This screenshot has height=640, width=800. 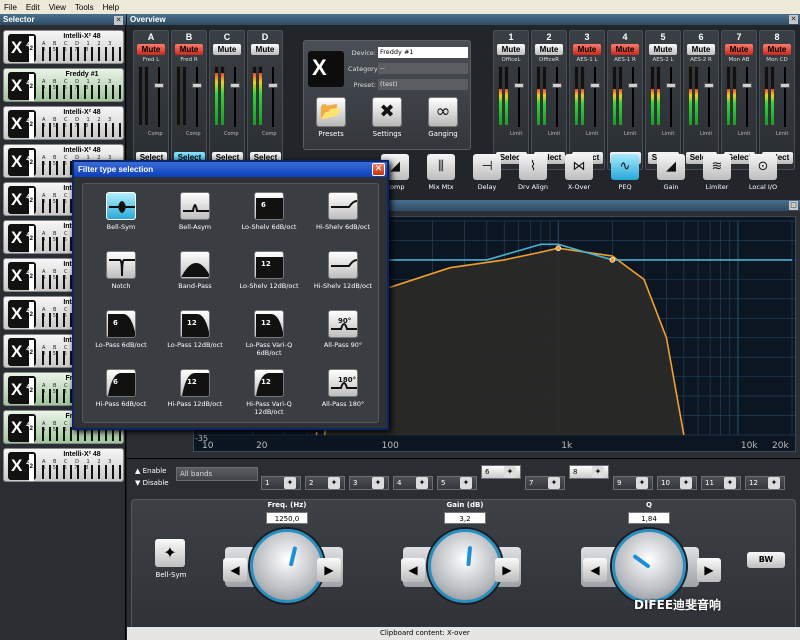 What do you see at coordinates (33, 7) in the screenshot?
I see `menu-edit: Edit` at bounding box center [33, 7].